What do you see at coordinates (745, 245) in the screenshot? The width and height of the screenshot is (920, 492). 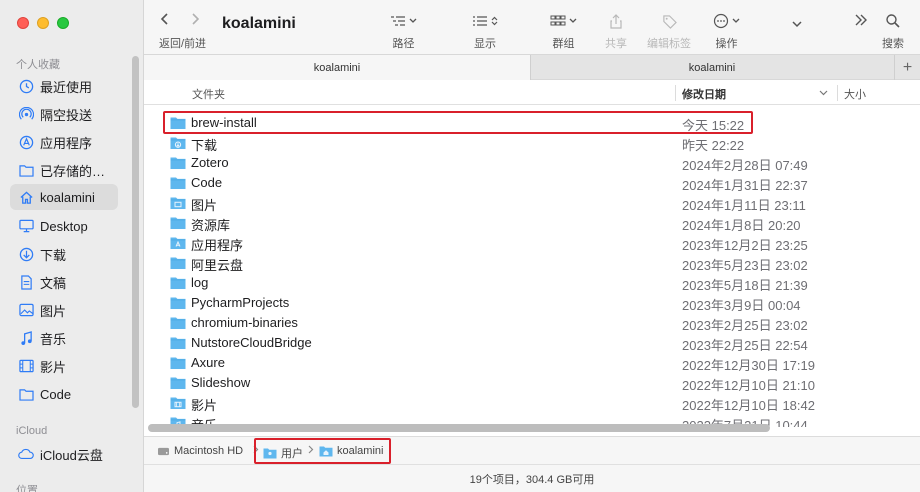 I see `file-date: 2023年12月2日 23:25` at bounding box center [745, 245].